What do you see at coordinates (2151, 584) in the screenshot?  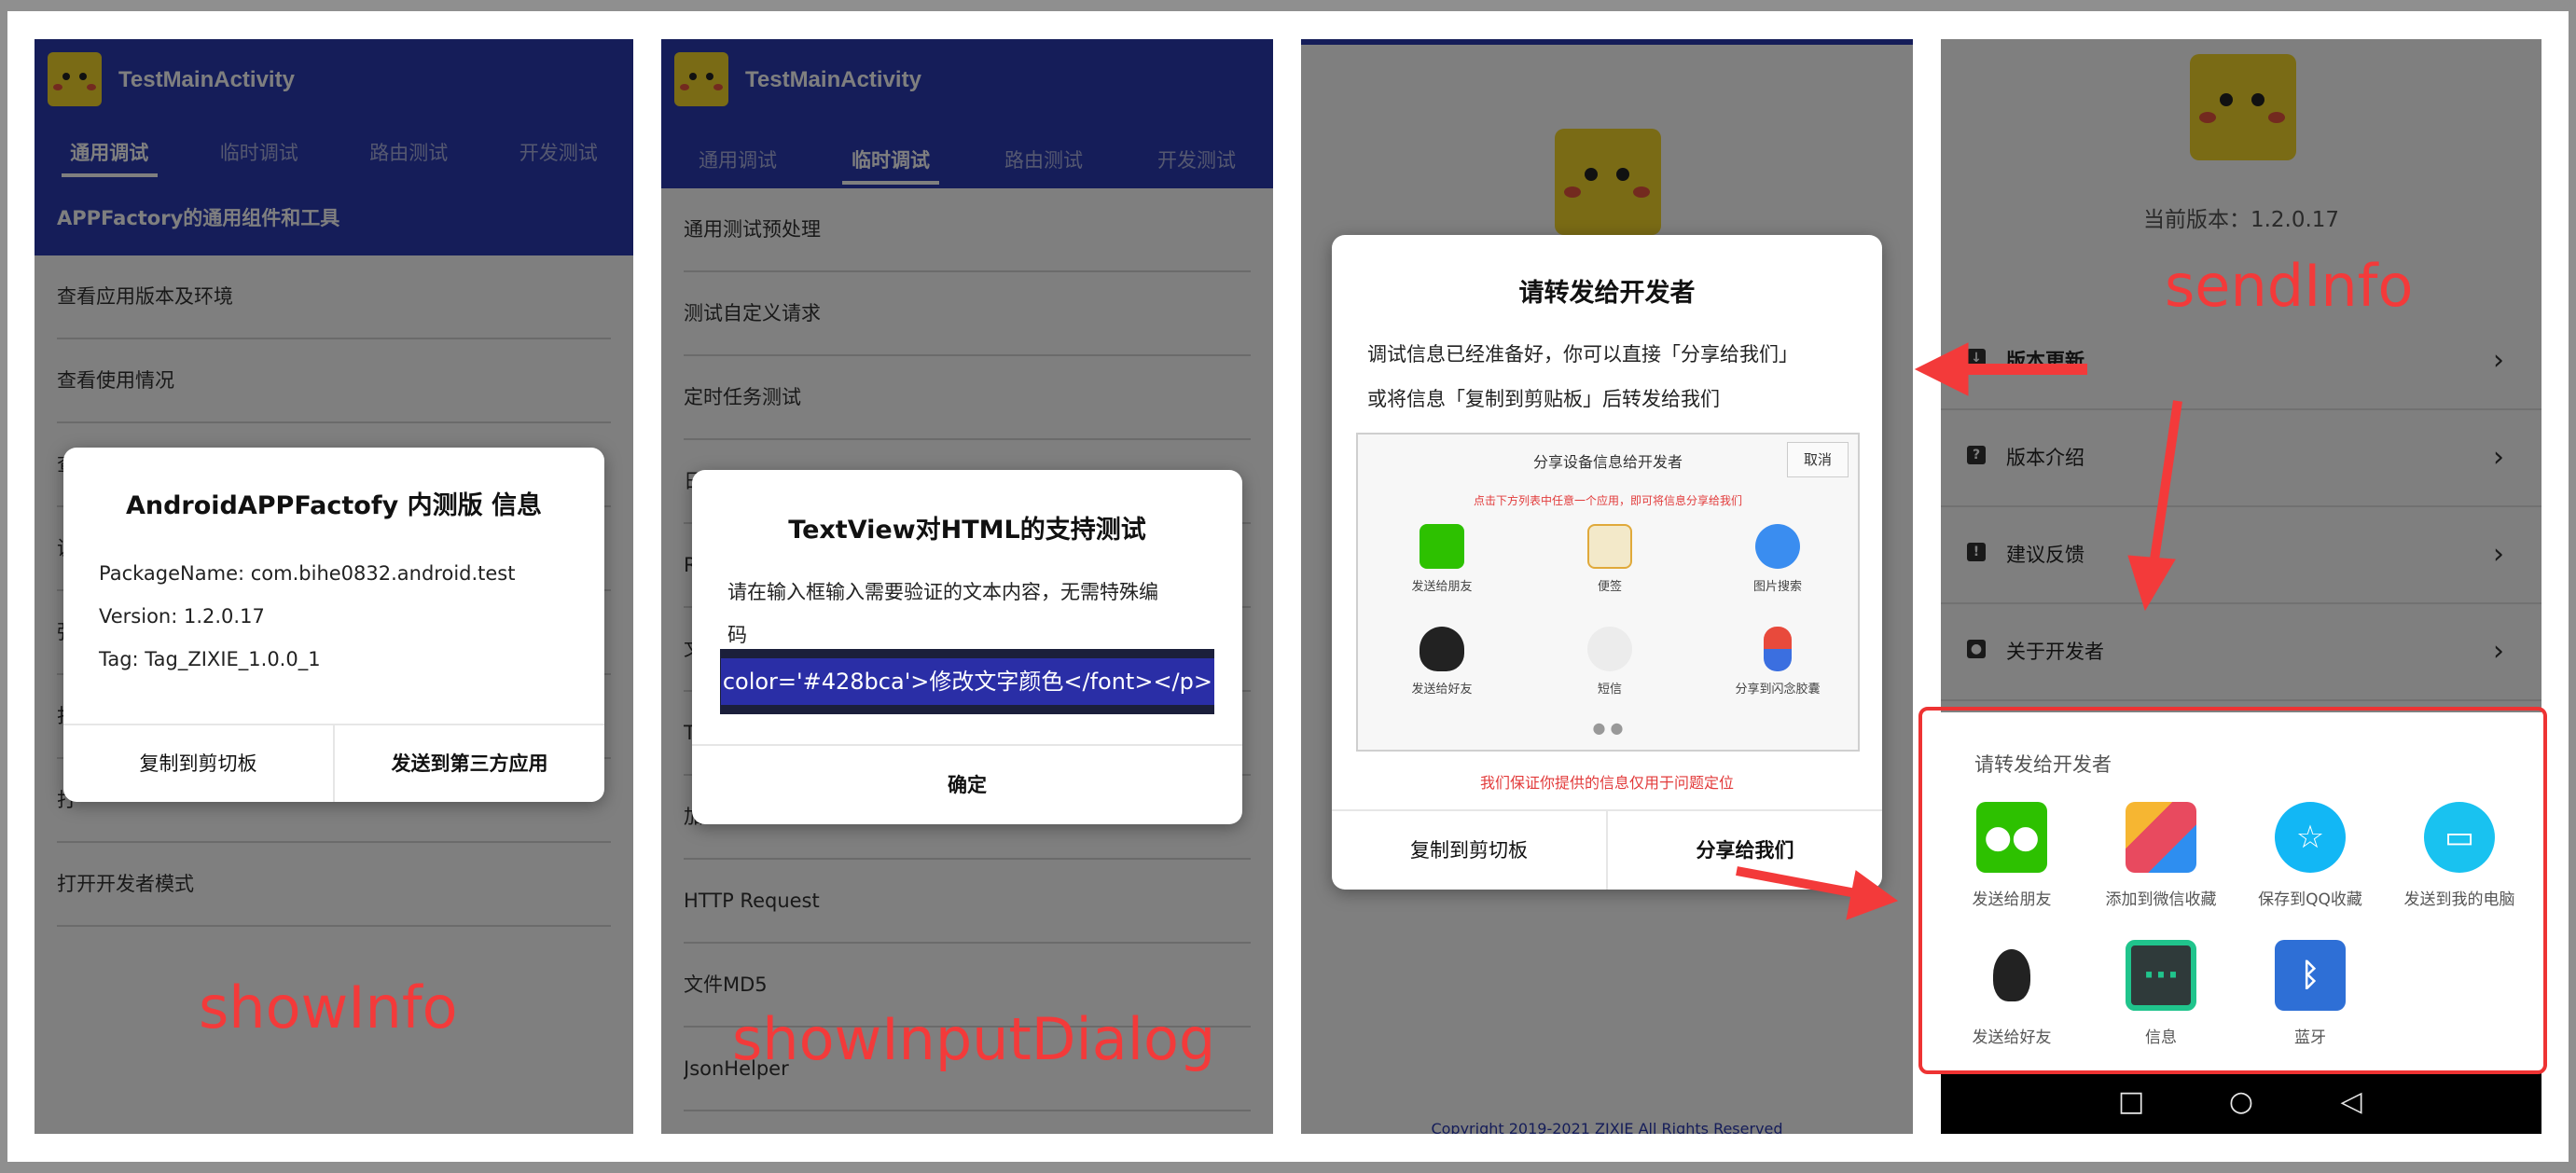 I see `arrow-down-head` at bounding box center [2151, 584].